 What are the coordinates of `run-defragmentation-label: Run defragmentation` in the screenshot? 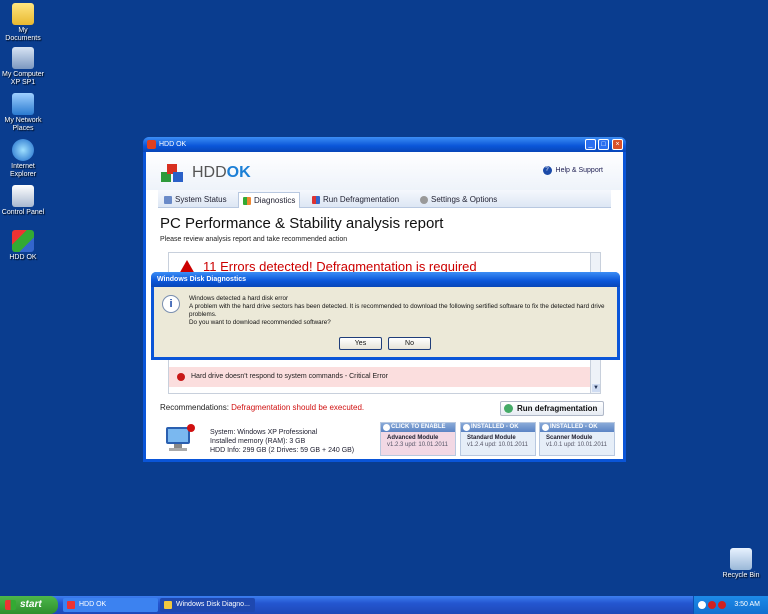 It's located at (557, 408).